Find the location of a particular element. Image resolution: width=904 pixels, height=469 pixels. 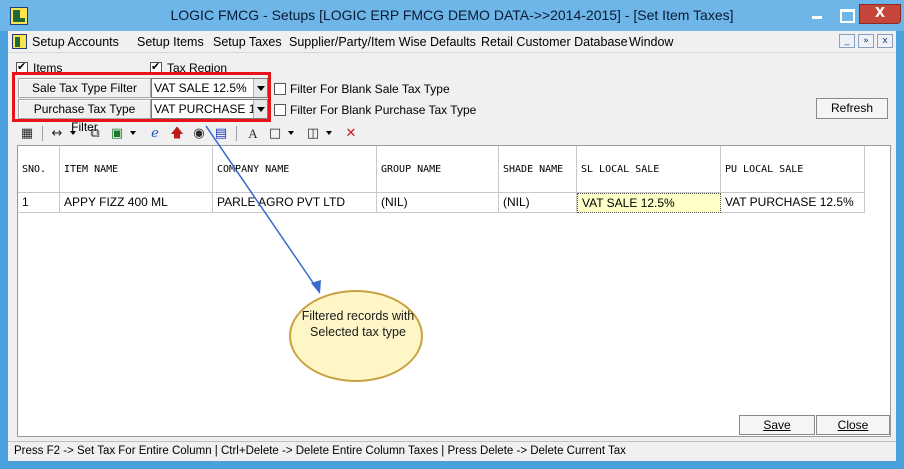

table-cell: PARLE AGRO PVT LTD is located at coordinates (295, 203).